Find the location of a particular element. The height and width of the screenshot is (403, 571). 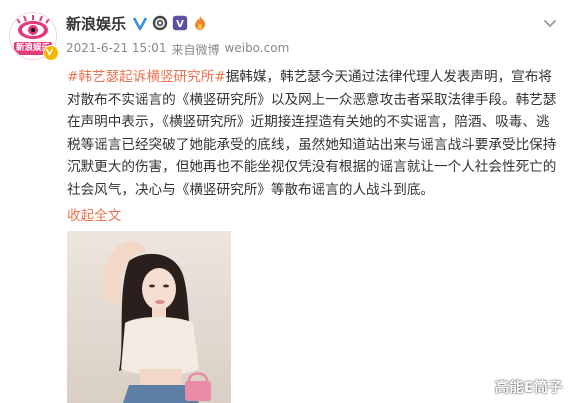

watermark: 高能E筒子 is located at coordinates (528, 388).